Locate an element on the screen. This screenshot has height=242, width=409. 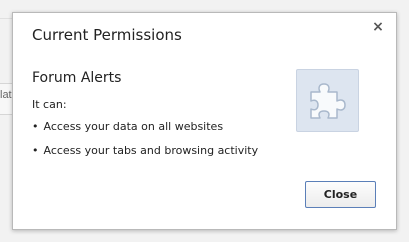
permission-item: Access your tabs and browsing activity is located at coordinates (145, 156).